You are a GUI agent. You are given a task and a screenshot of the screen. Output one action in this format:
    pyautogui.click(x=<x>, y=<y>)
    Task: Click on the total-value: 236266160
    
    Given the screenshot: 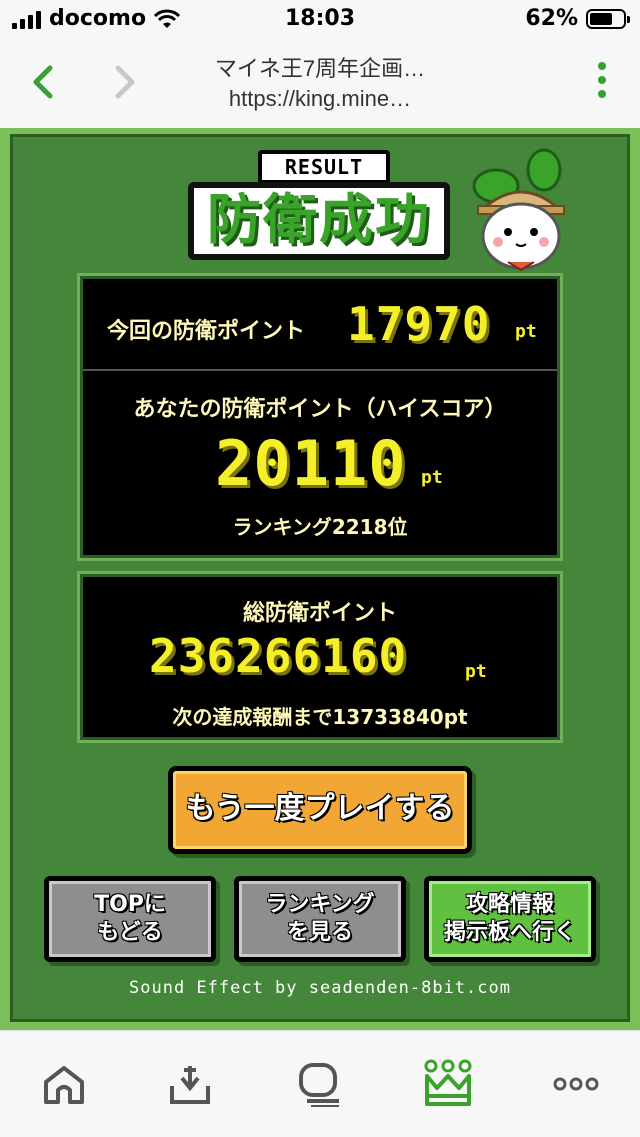 What is the action you would take?
    pyautogui.click(x=278, y=656)
    